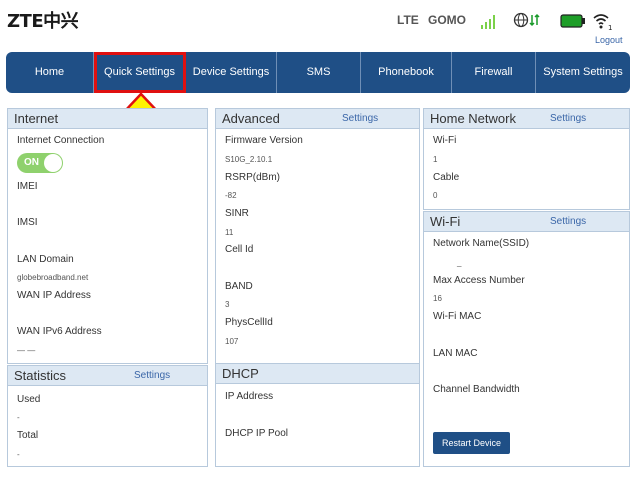 This screenshot has width=639, height=480. I want to click on wan-ipv6-value: — —, so click(26, 350).